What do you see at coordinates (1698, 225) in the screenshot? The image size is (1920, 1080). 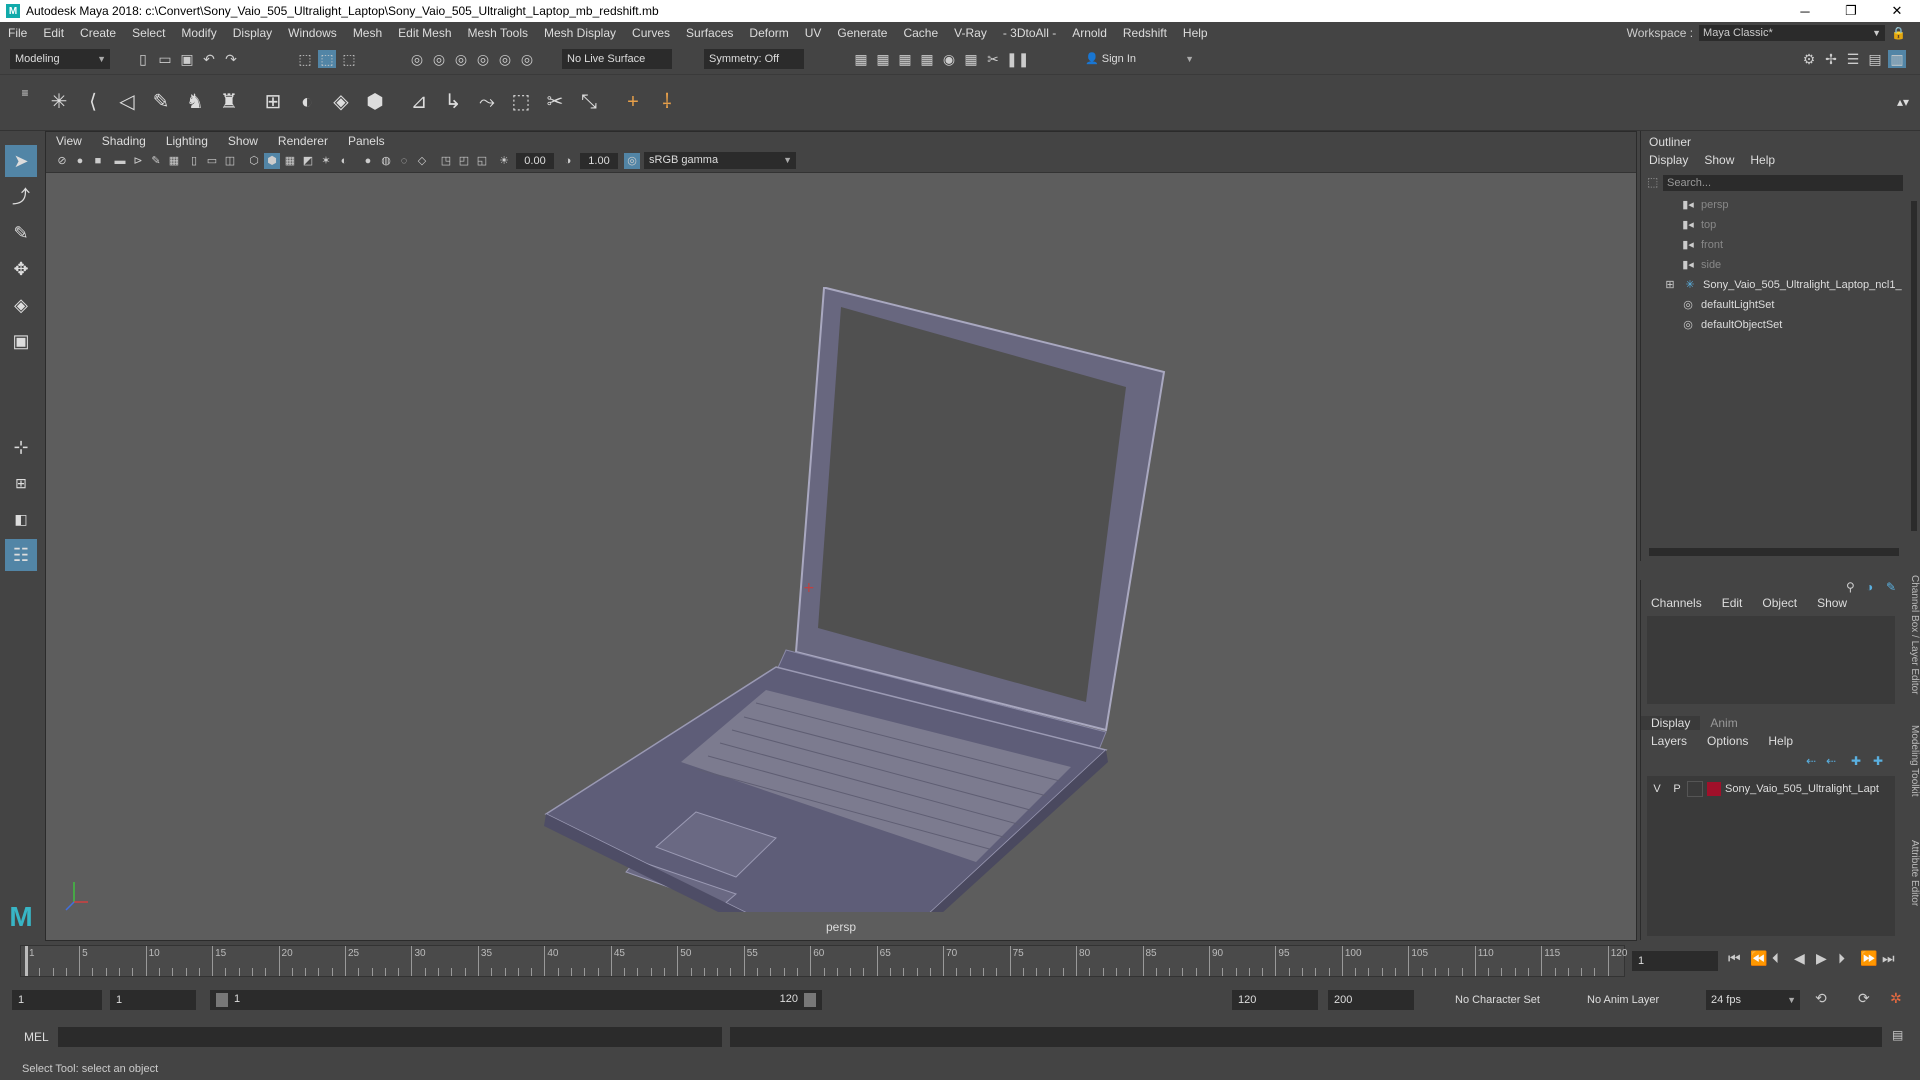 I see `outliner-item: ▮◂ top` at bounding box center [1698, 225].